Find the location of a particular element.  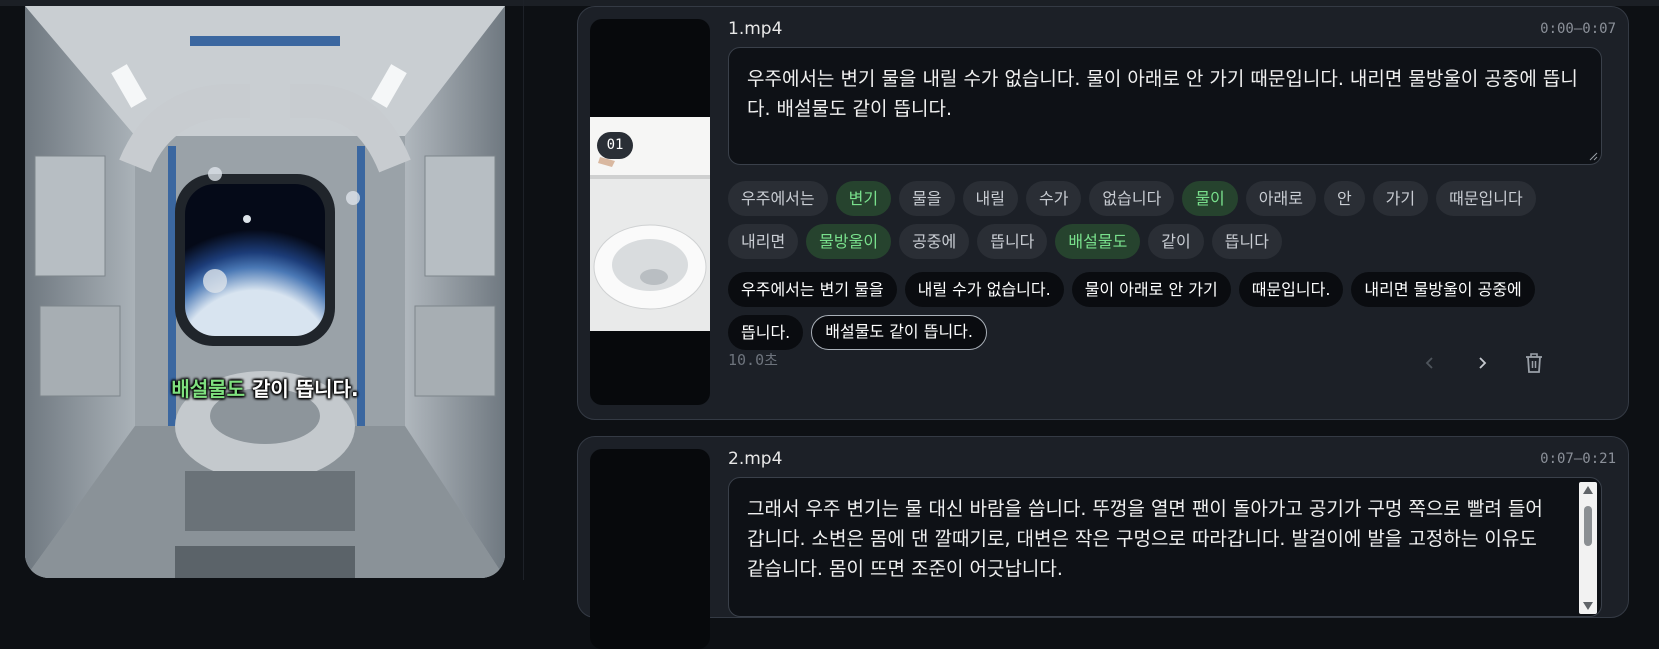

chevron-left-icon is located at coordinates (1429, 363).